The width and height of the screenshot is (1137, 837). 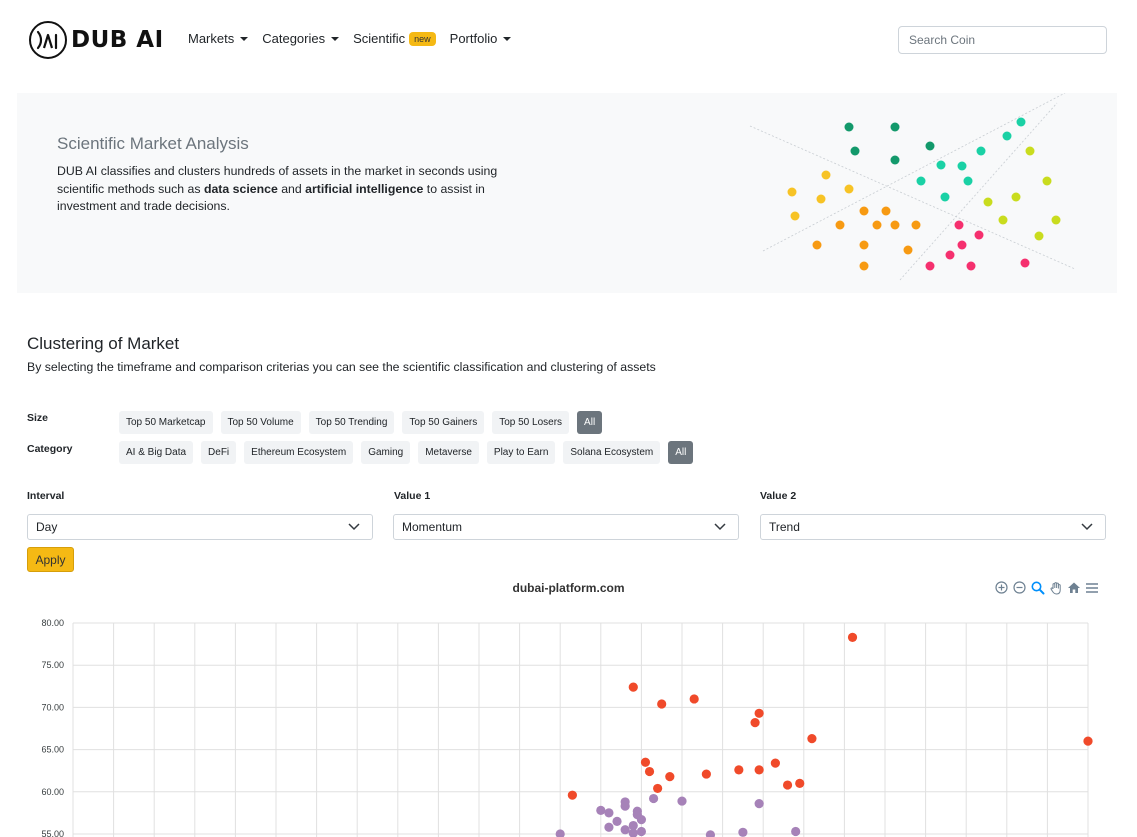 I want to click on nav-portfolio: Portfolio, so click(x=481, y=38).